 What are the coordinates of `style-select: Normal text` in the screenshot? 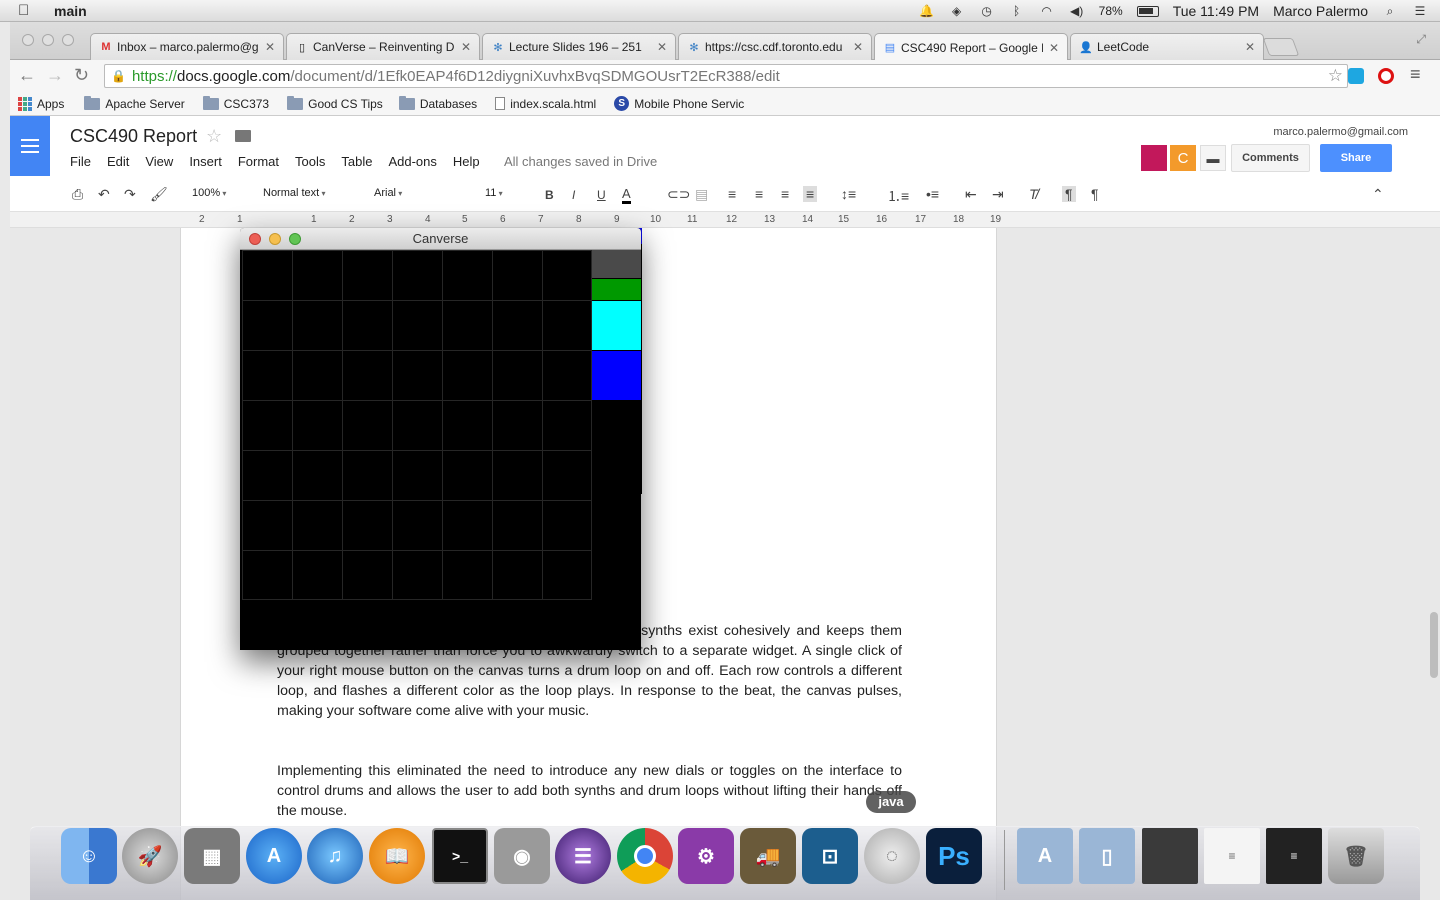 It's located at (294, 193).